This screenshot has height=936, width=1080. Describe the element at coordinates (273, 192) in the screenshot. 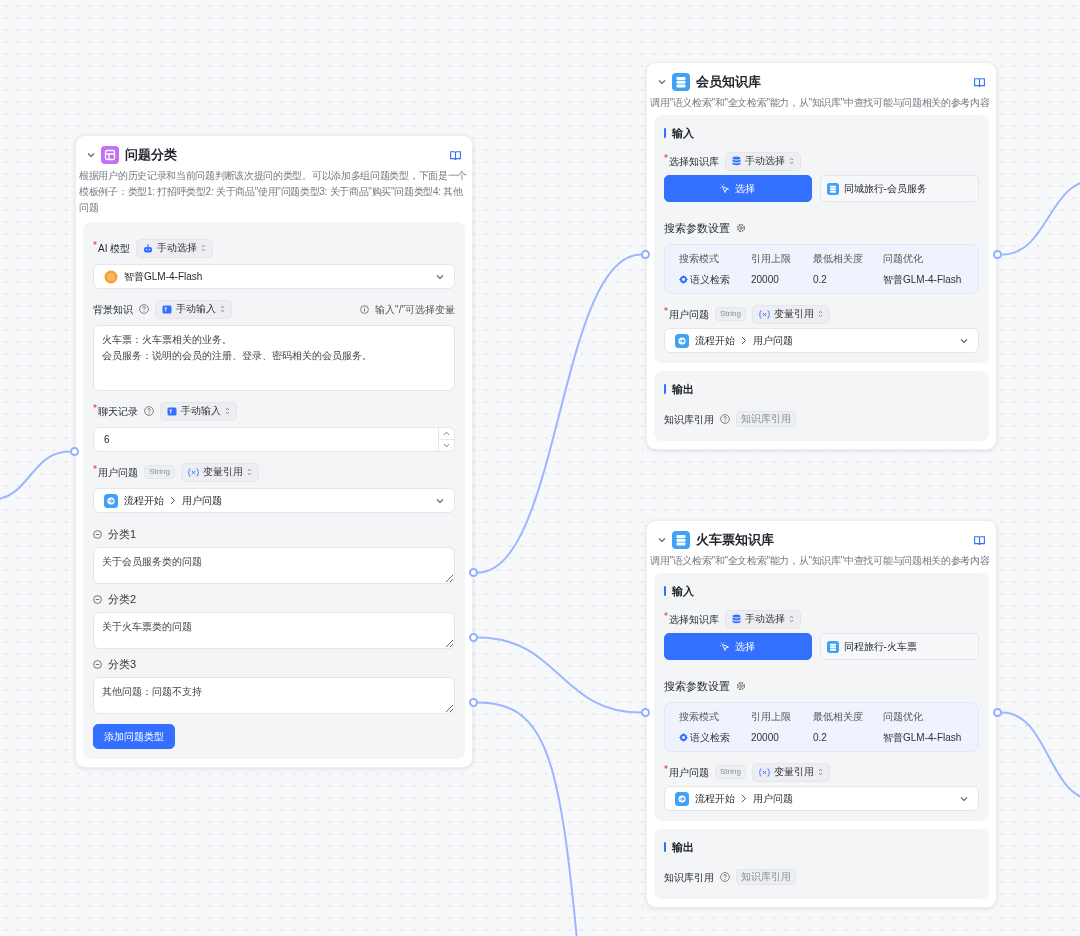

I see `node-description: 根据用户的历史记录和当前问题判断该次提问的类型。可以添加多组问题类型，下面是一个模板例子：类型1: 打招呼类型2: 关于商品"使用"问题类型3: 关于商品"购买"问题类型4: 其他问题` at that location.